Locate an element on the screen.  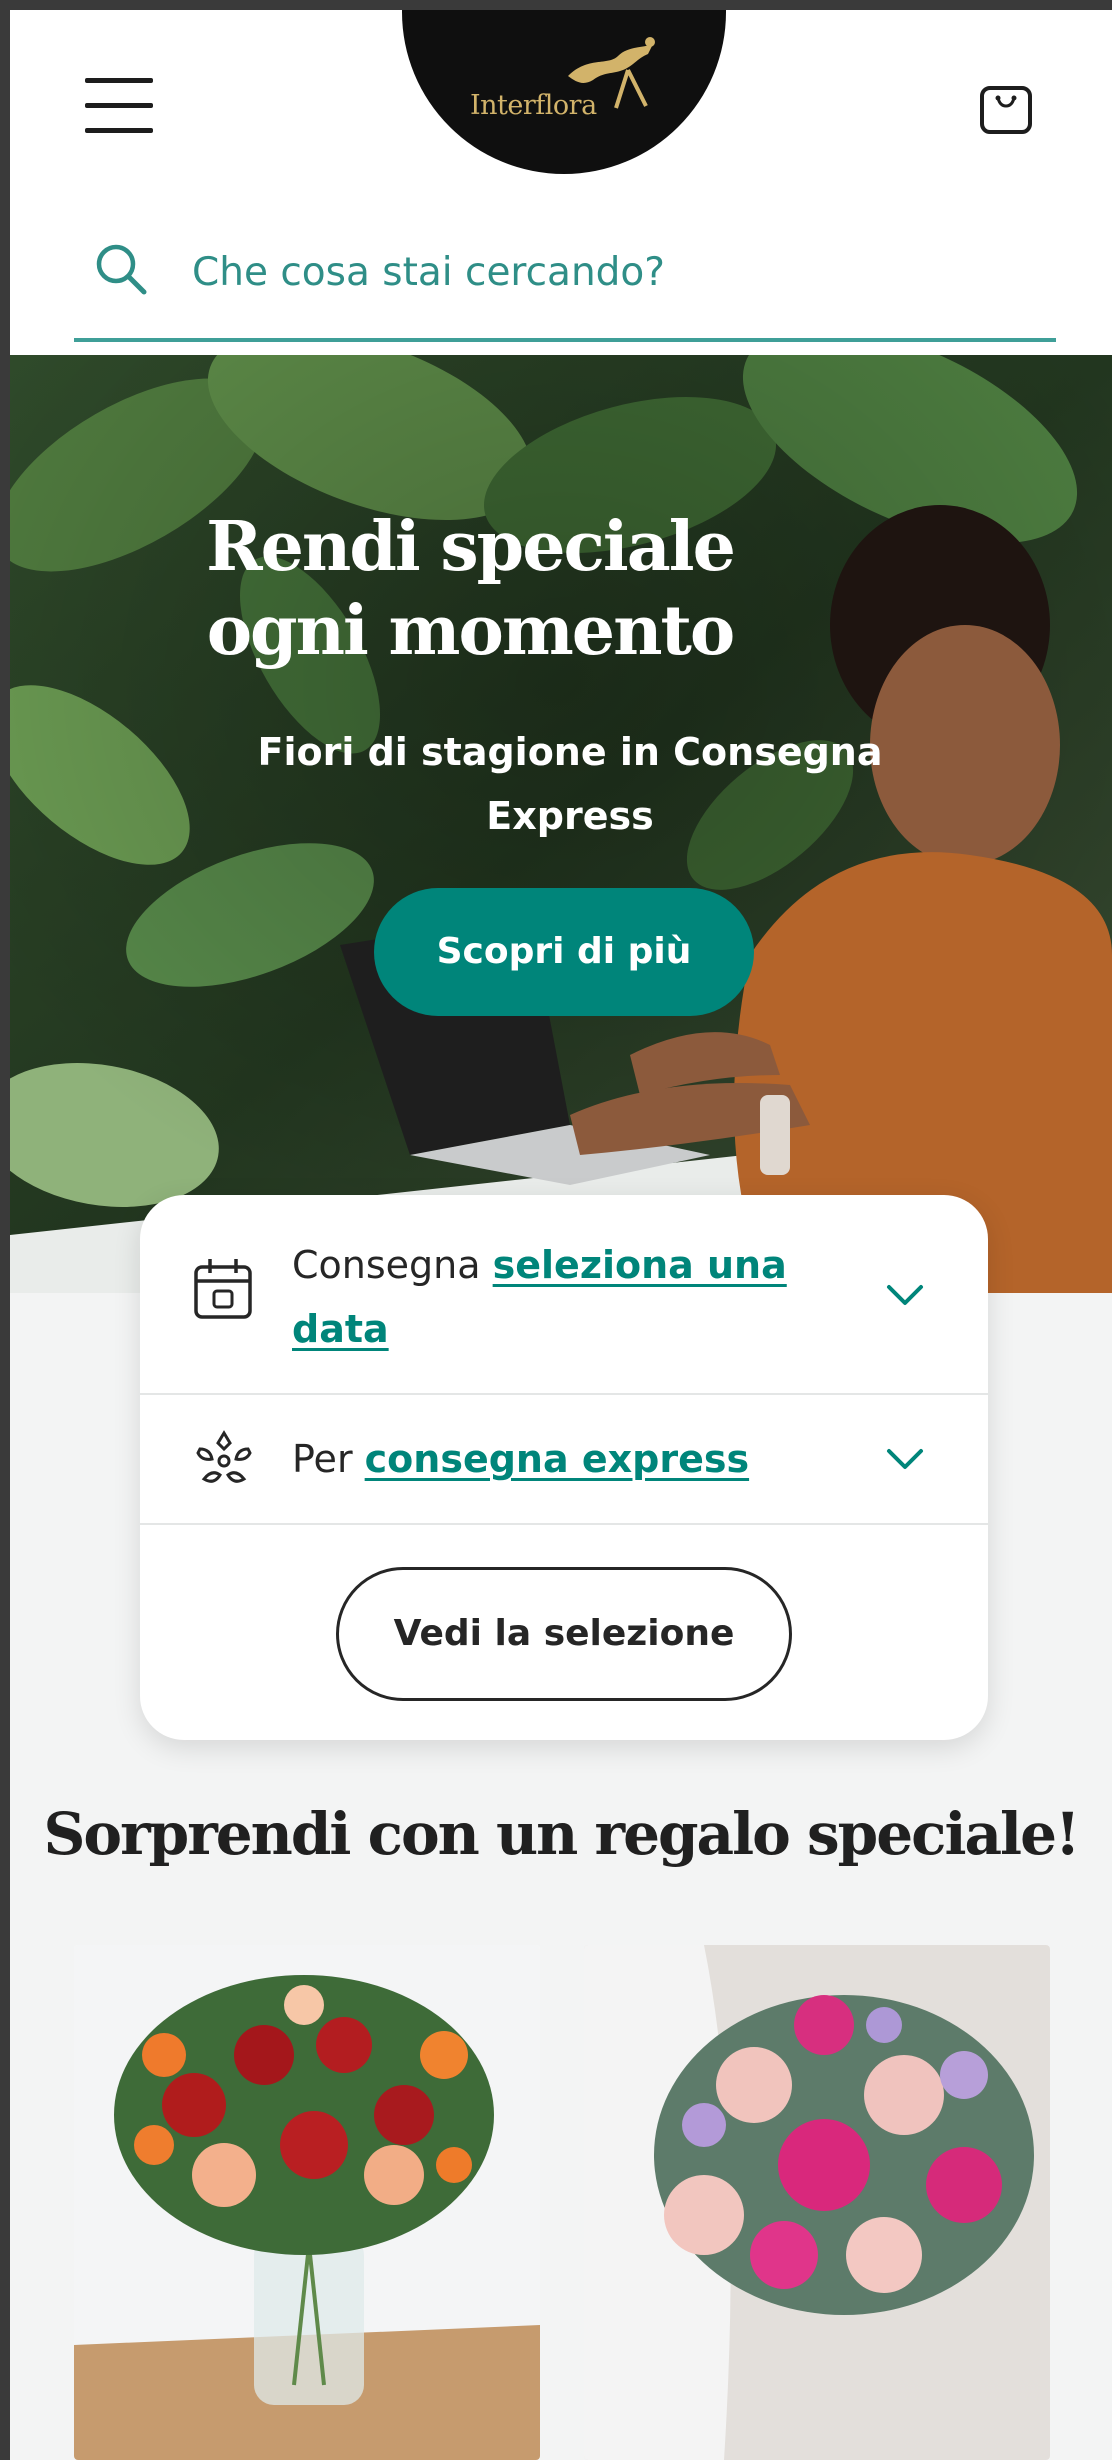
search-bar: Che cosa stai cercando? is located at coordinates (565, 281).